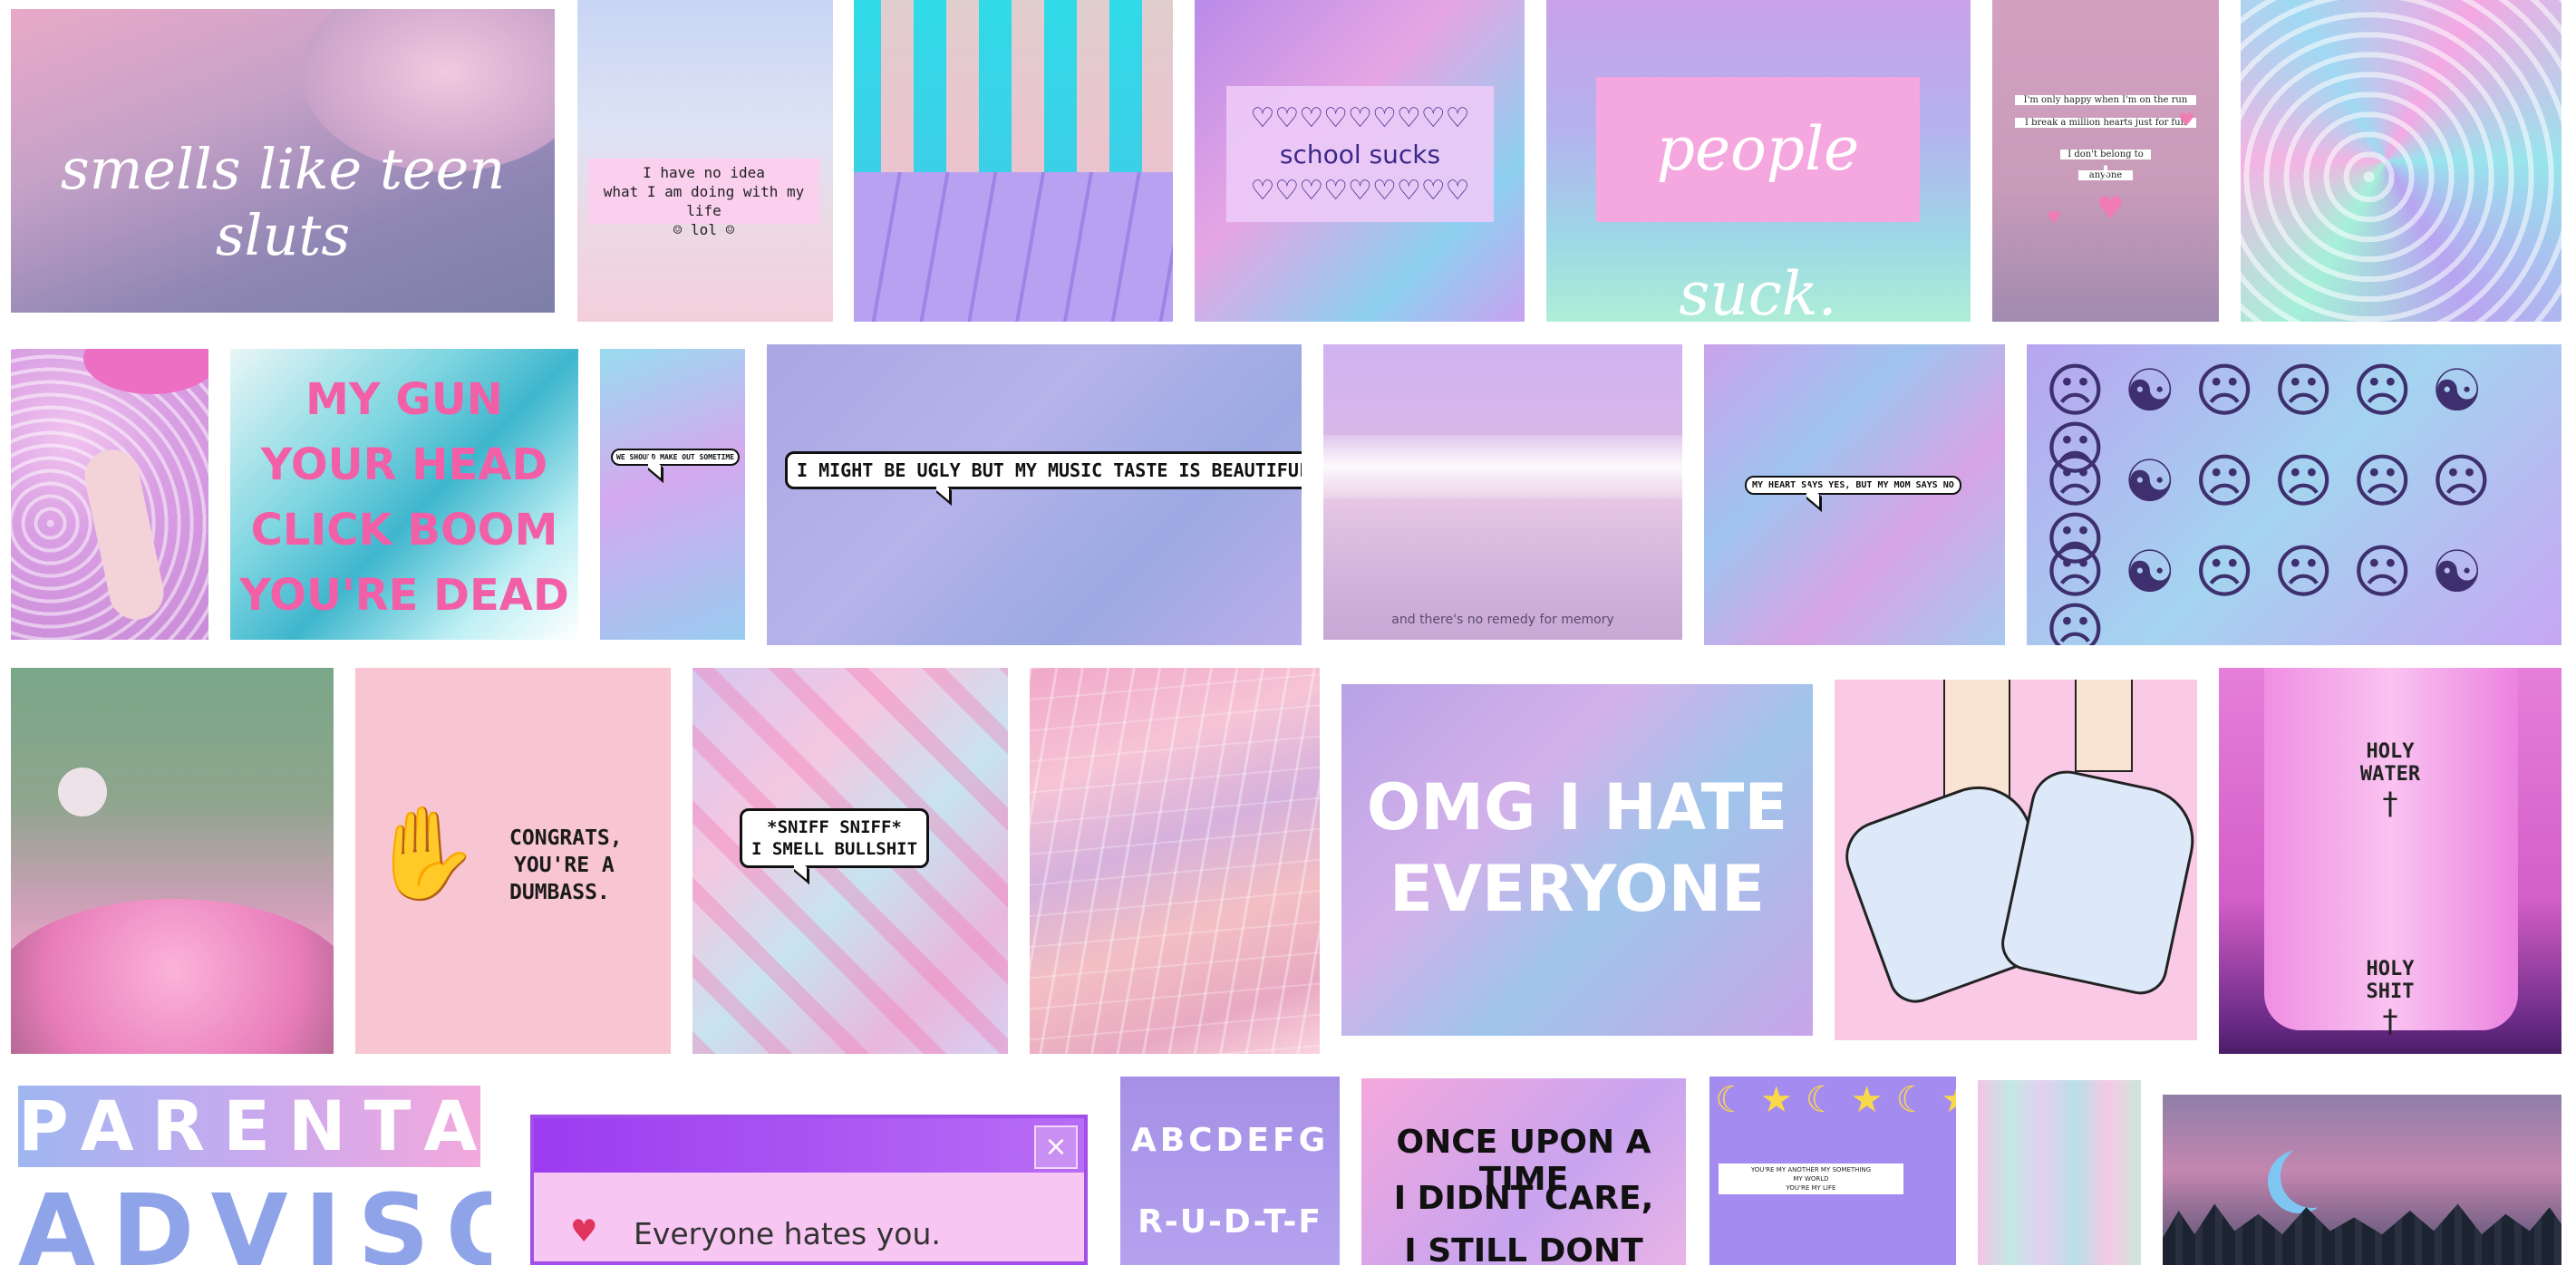  Describe the element at coordinates (254, 1126) in the screenshot. I see `caption-line: PARENTAL` at that location.